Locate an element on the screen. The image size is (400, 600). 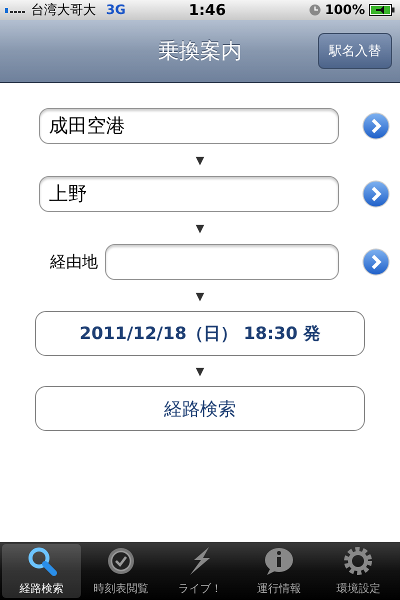
tab-label: 経路検索 is located at coordinates (42, 588).